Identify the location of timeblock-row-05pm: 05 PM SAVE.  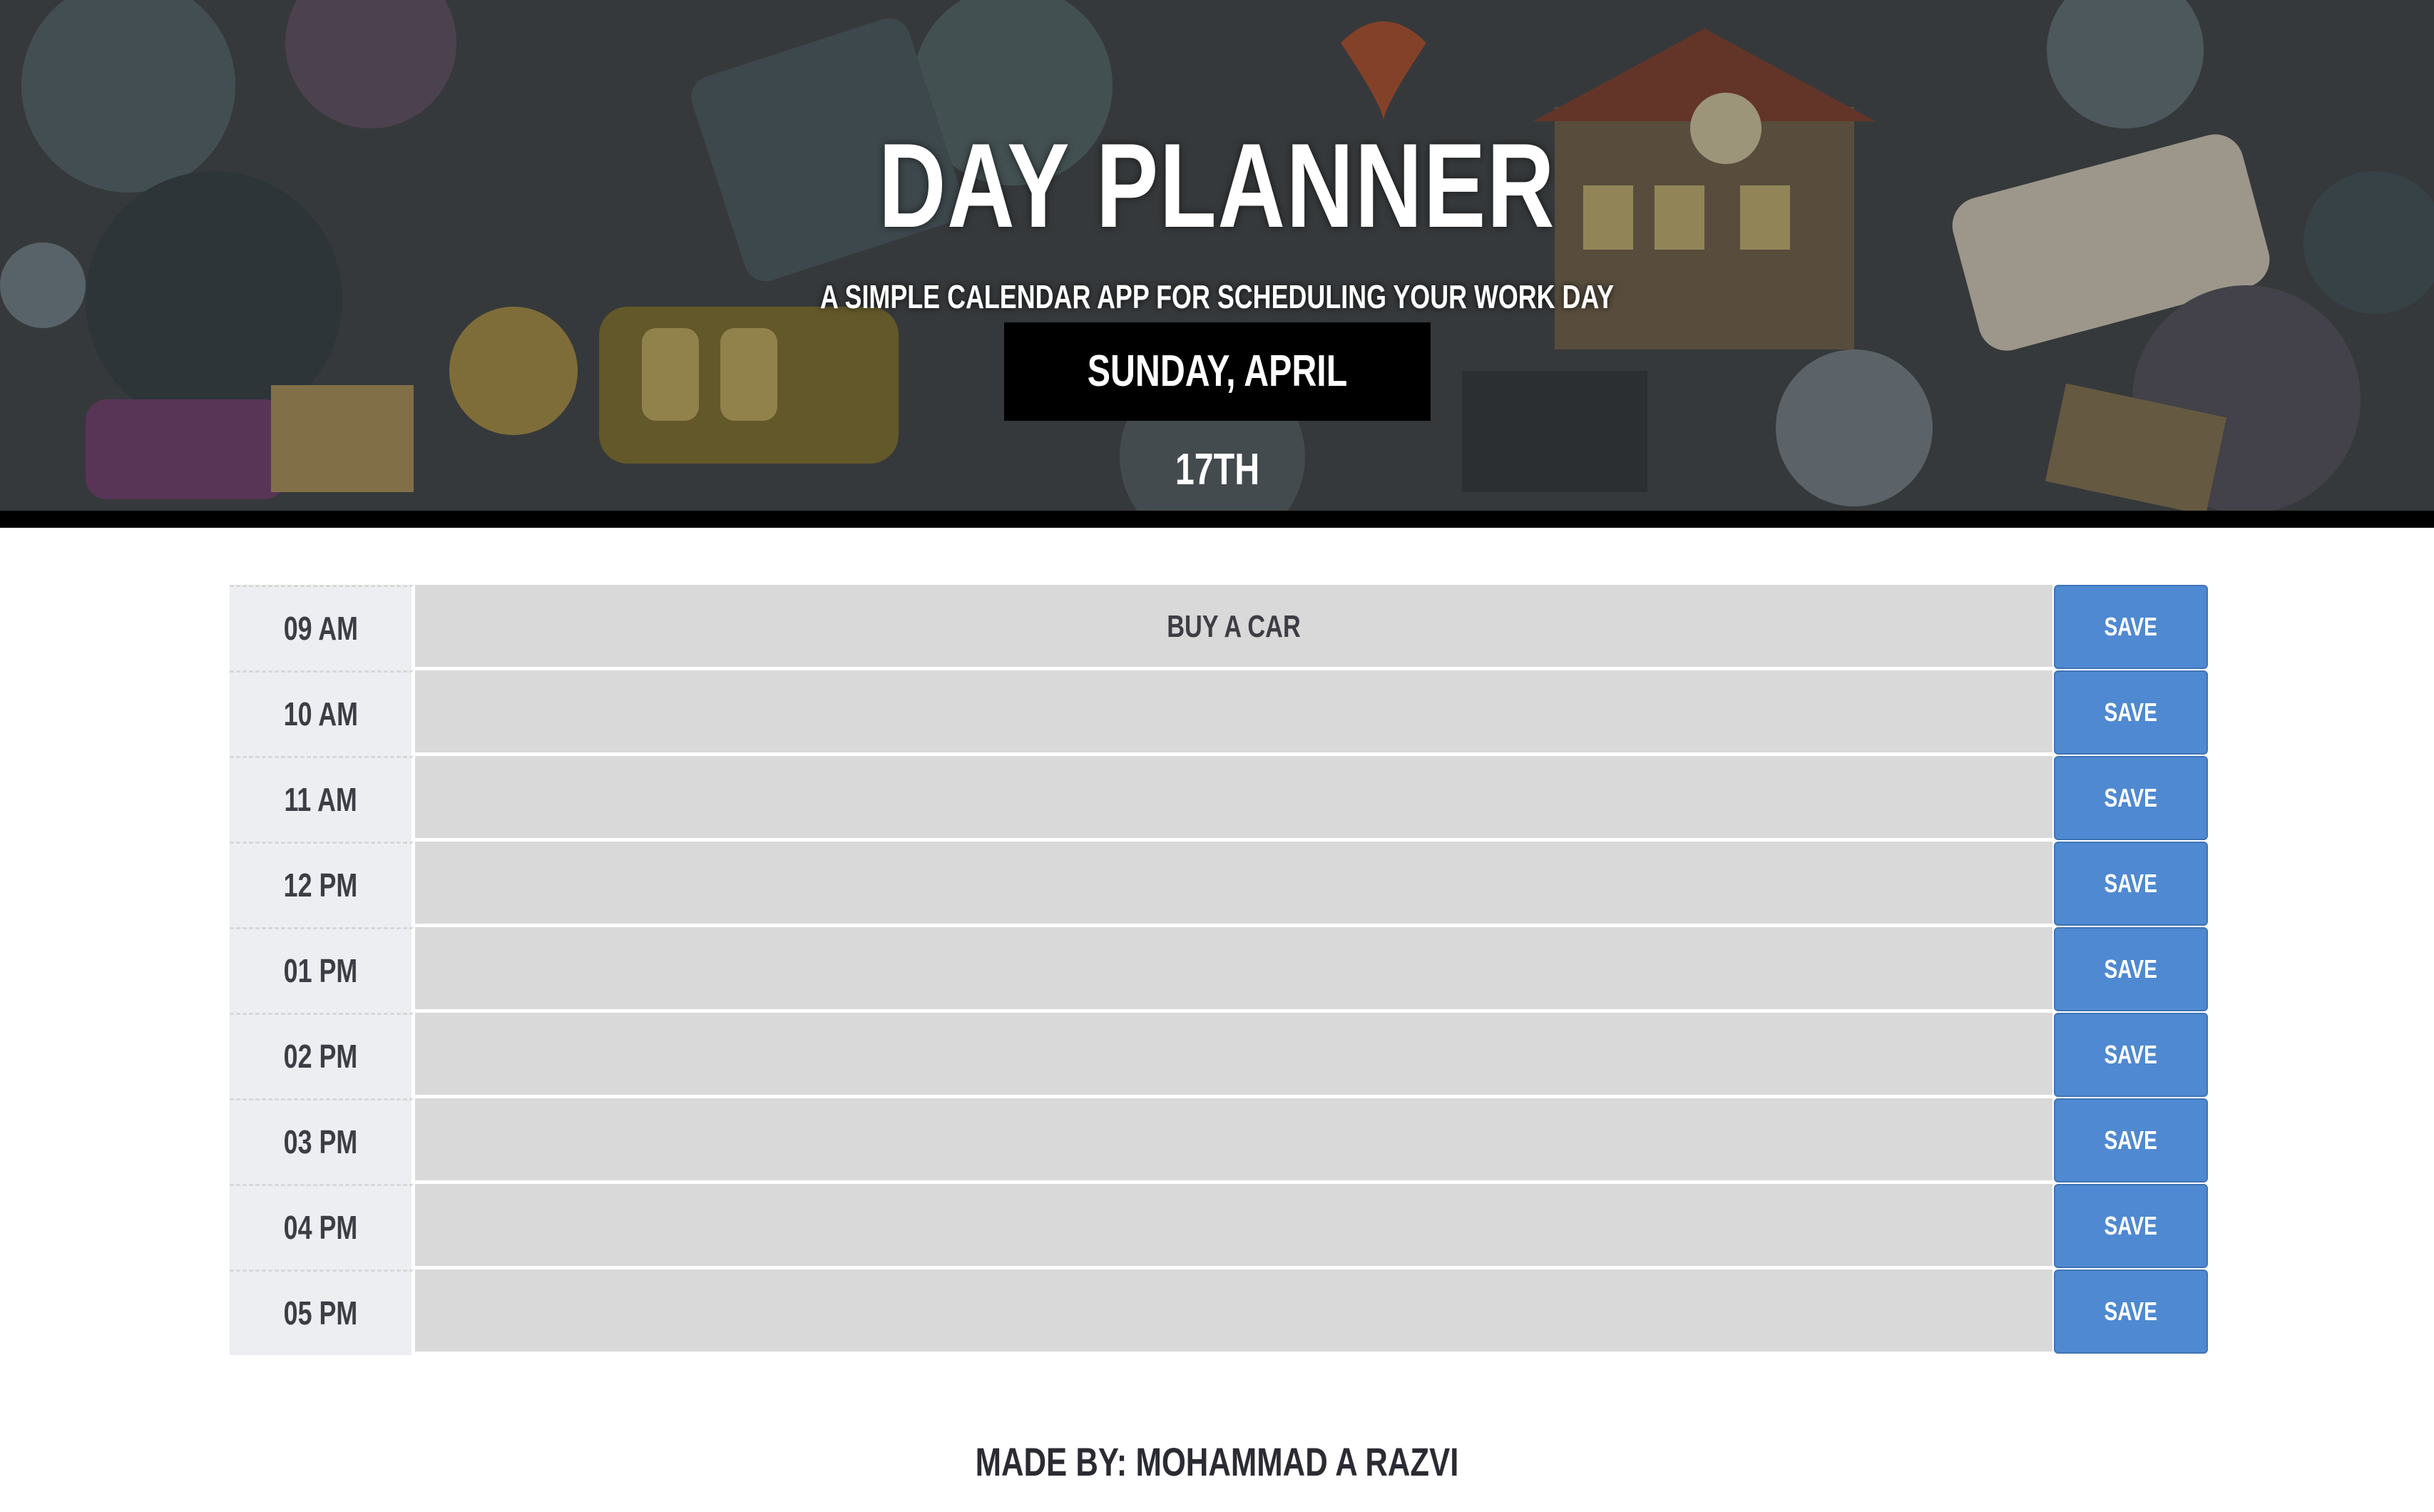
(1219, 1312).